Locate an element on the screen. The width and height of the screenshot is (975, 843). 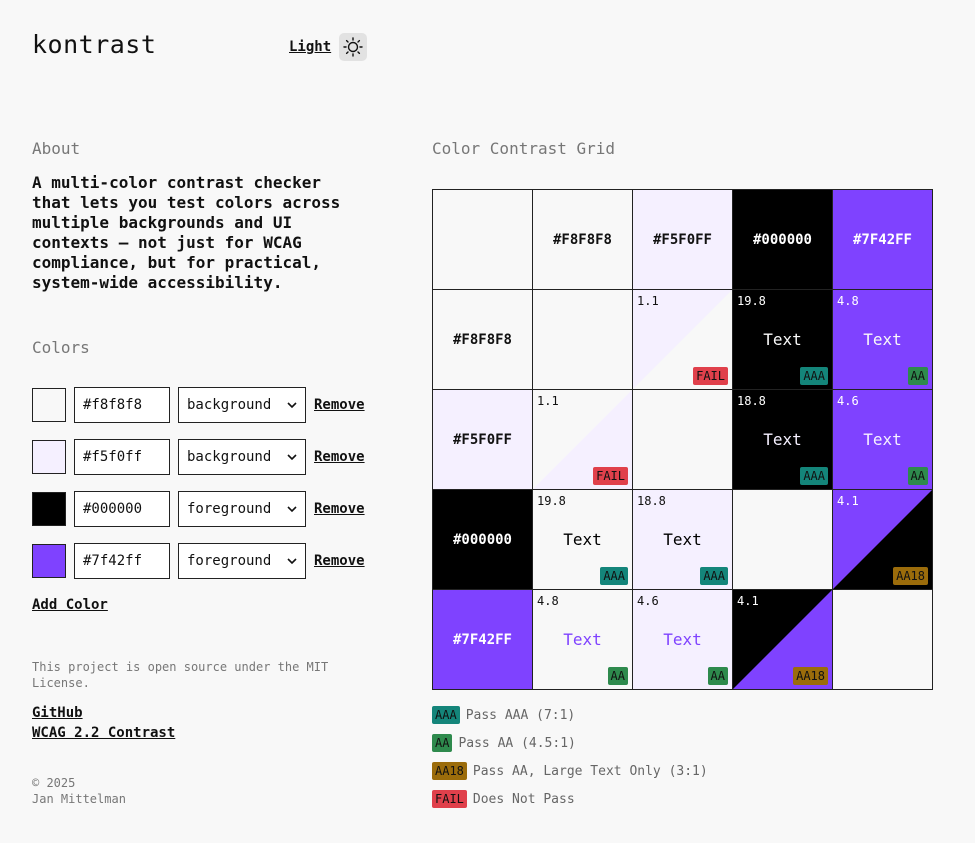
legend-badge: FAIL is located at coordinates (449, 799).